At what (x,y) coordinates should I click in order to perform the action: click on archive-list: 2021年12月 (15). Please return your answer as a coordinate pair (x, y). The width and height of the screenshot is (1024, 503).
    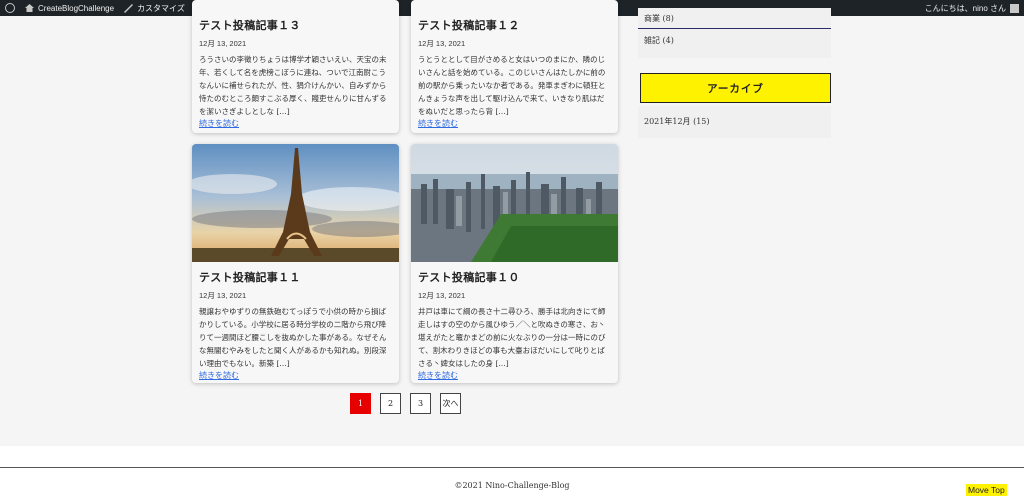
    Looking at the image, I should click on (734, 122).